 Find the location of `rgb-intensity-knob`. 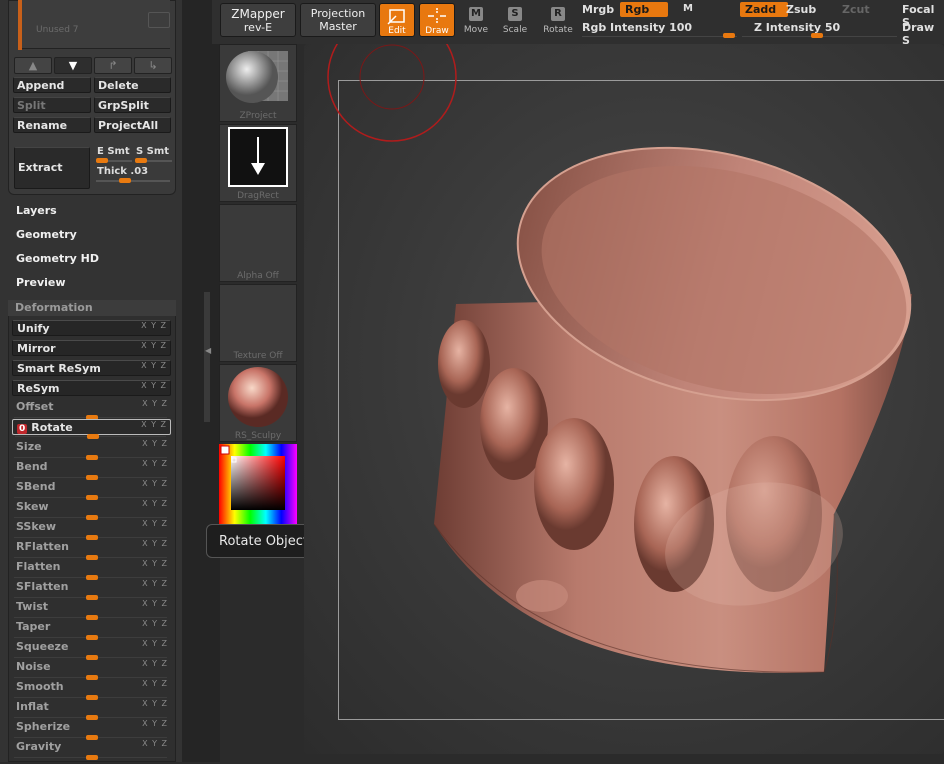

rgb-intensity-knob is located at coordinates (729, 35).